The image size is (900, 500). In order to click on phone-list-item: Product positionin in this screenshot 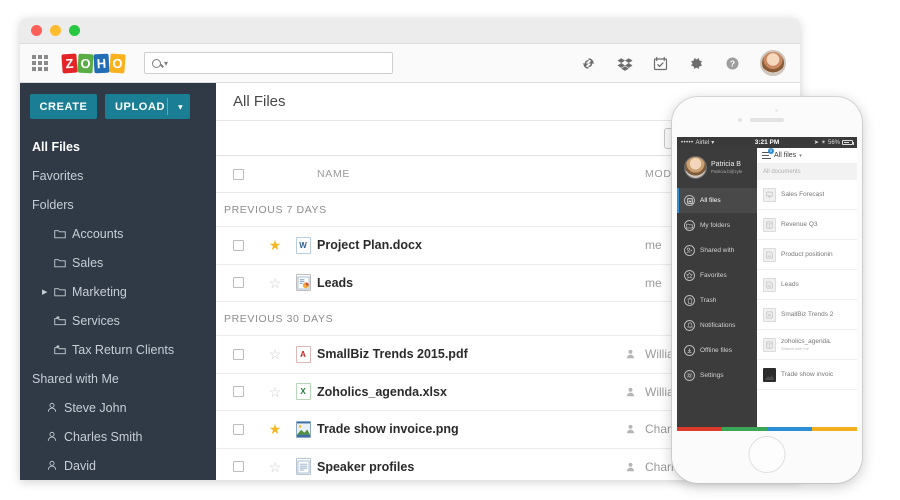, I will do `click(807, 255)`.